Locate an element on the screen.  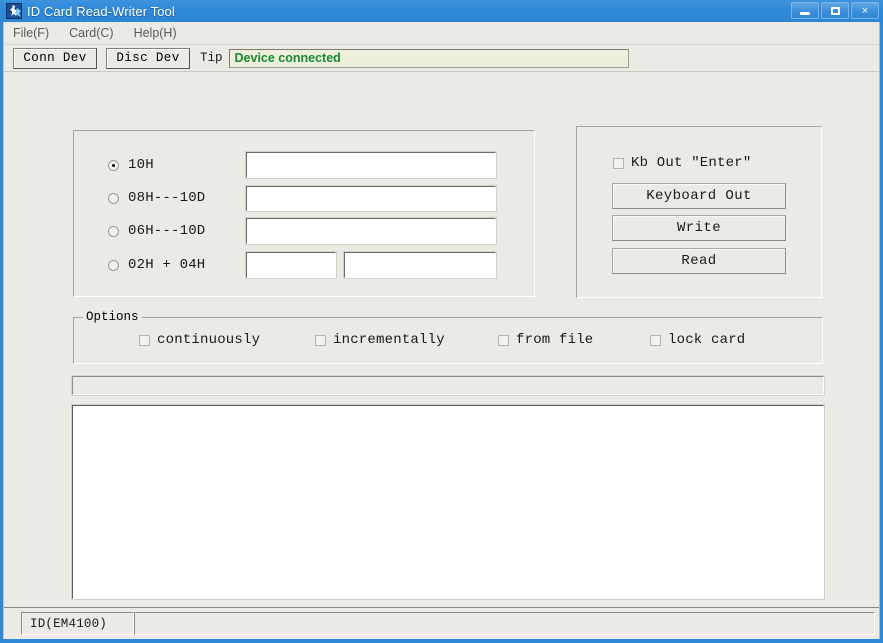
write-button: Write is located at coordinates (699, 228).